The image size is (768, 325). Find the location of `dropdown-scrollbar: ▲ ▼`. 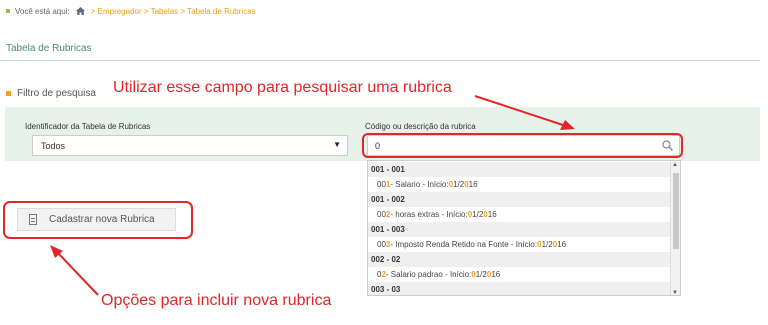

dropdown-scrollbar: ▲ ▼ is located at coordinates (675, 228).